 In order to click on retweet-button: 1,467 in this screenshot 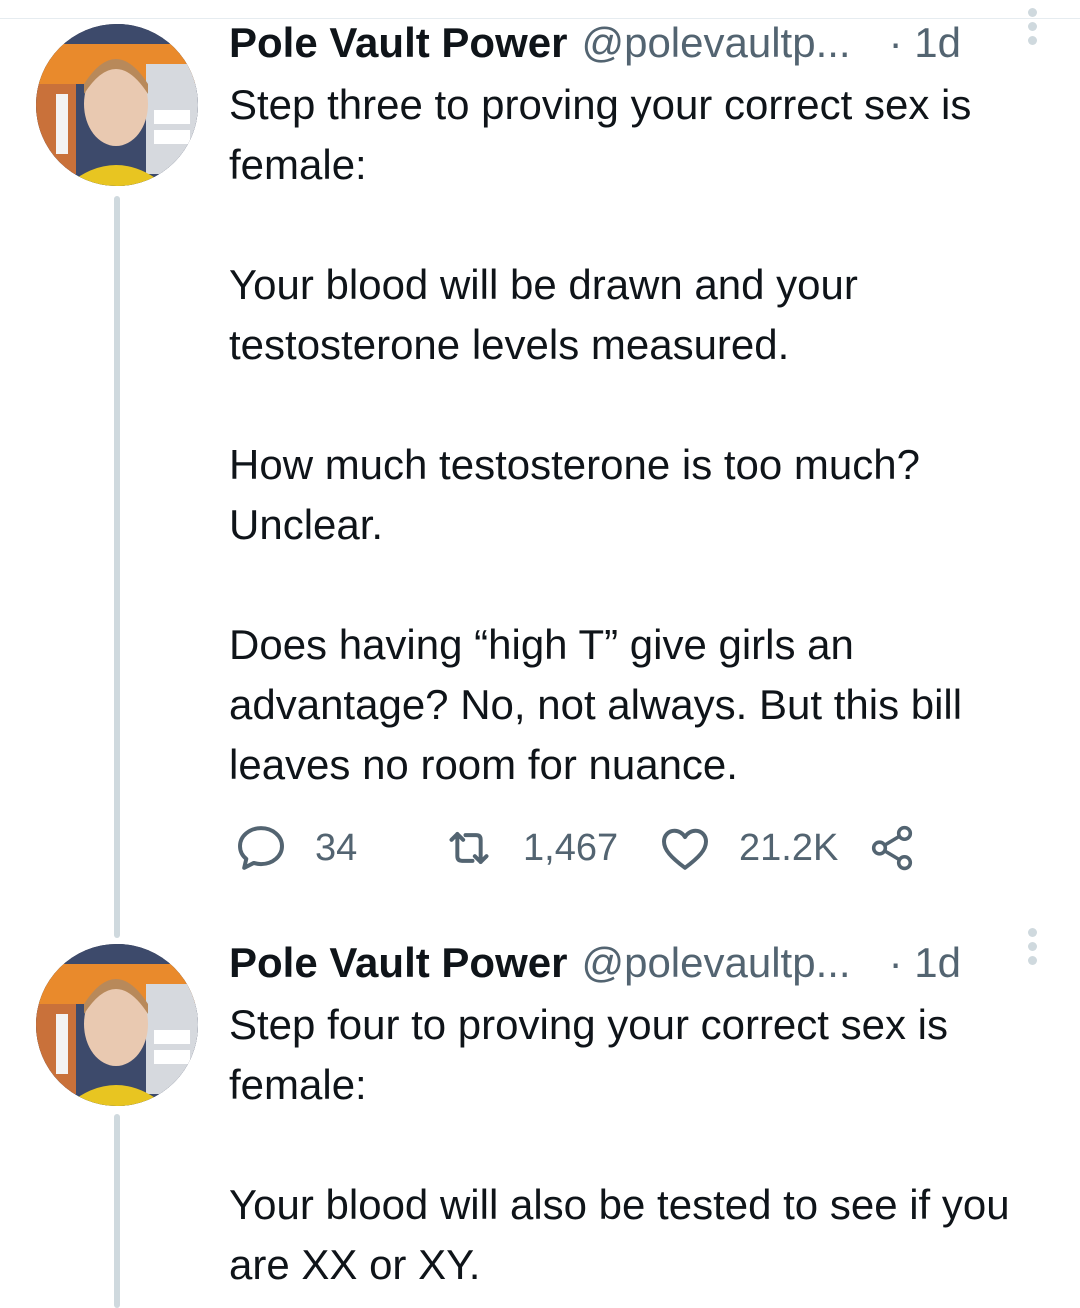, I will do `click(529, 848)`.